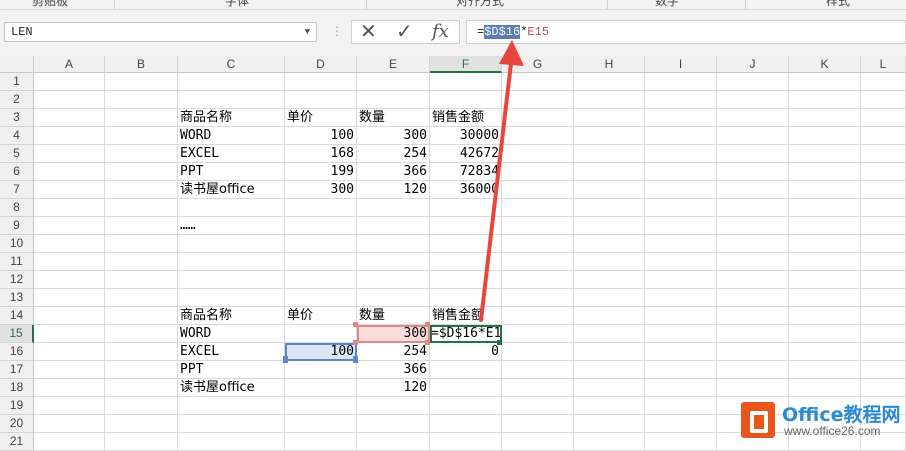 This screenshot has height=451, width=906. Describe the element at coordinates (69, 370) in the screenshot. I see `cell-a17` at that location.